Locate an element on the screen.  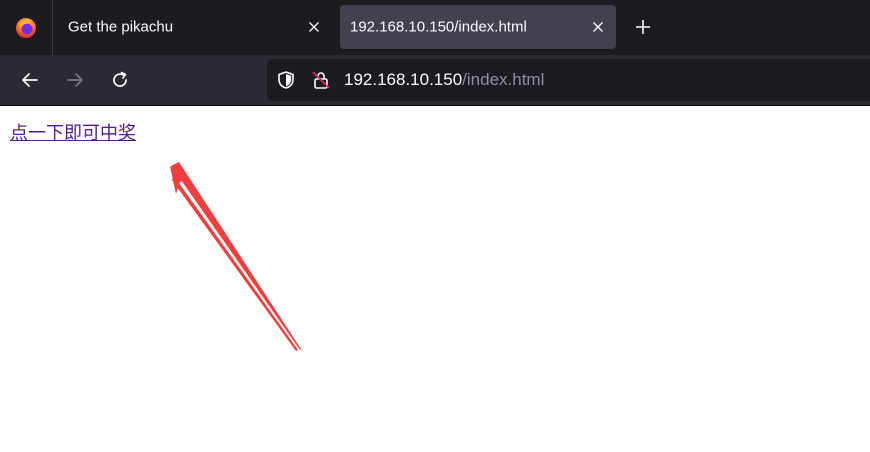
insecure-lock-icon is located at coordinates (321, 80).